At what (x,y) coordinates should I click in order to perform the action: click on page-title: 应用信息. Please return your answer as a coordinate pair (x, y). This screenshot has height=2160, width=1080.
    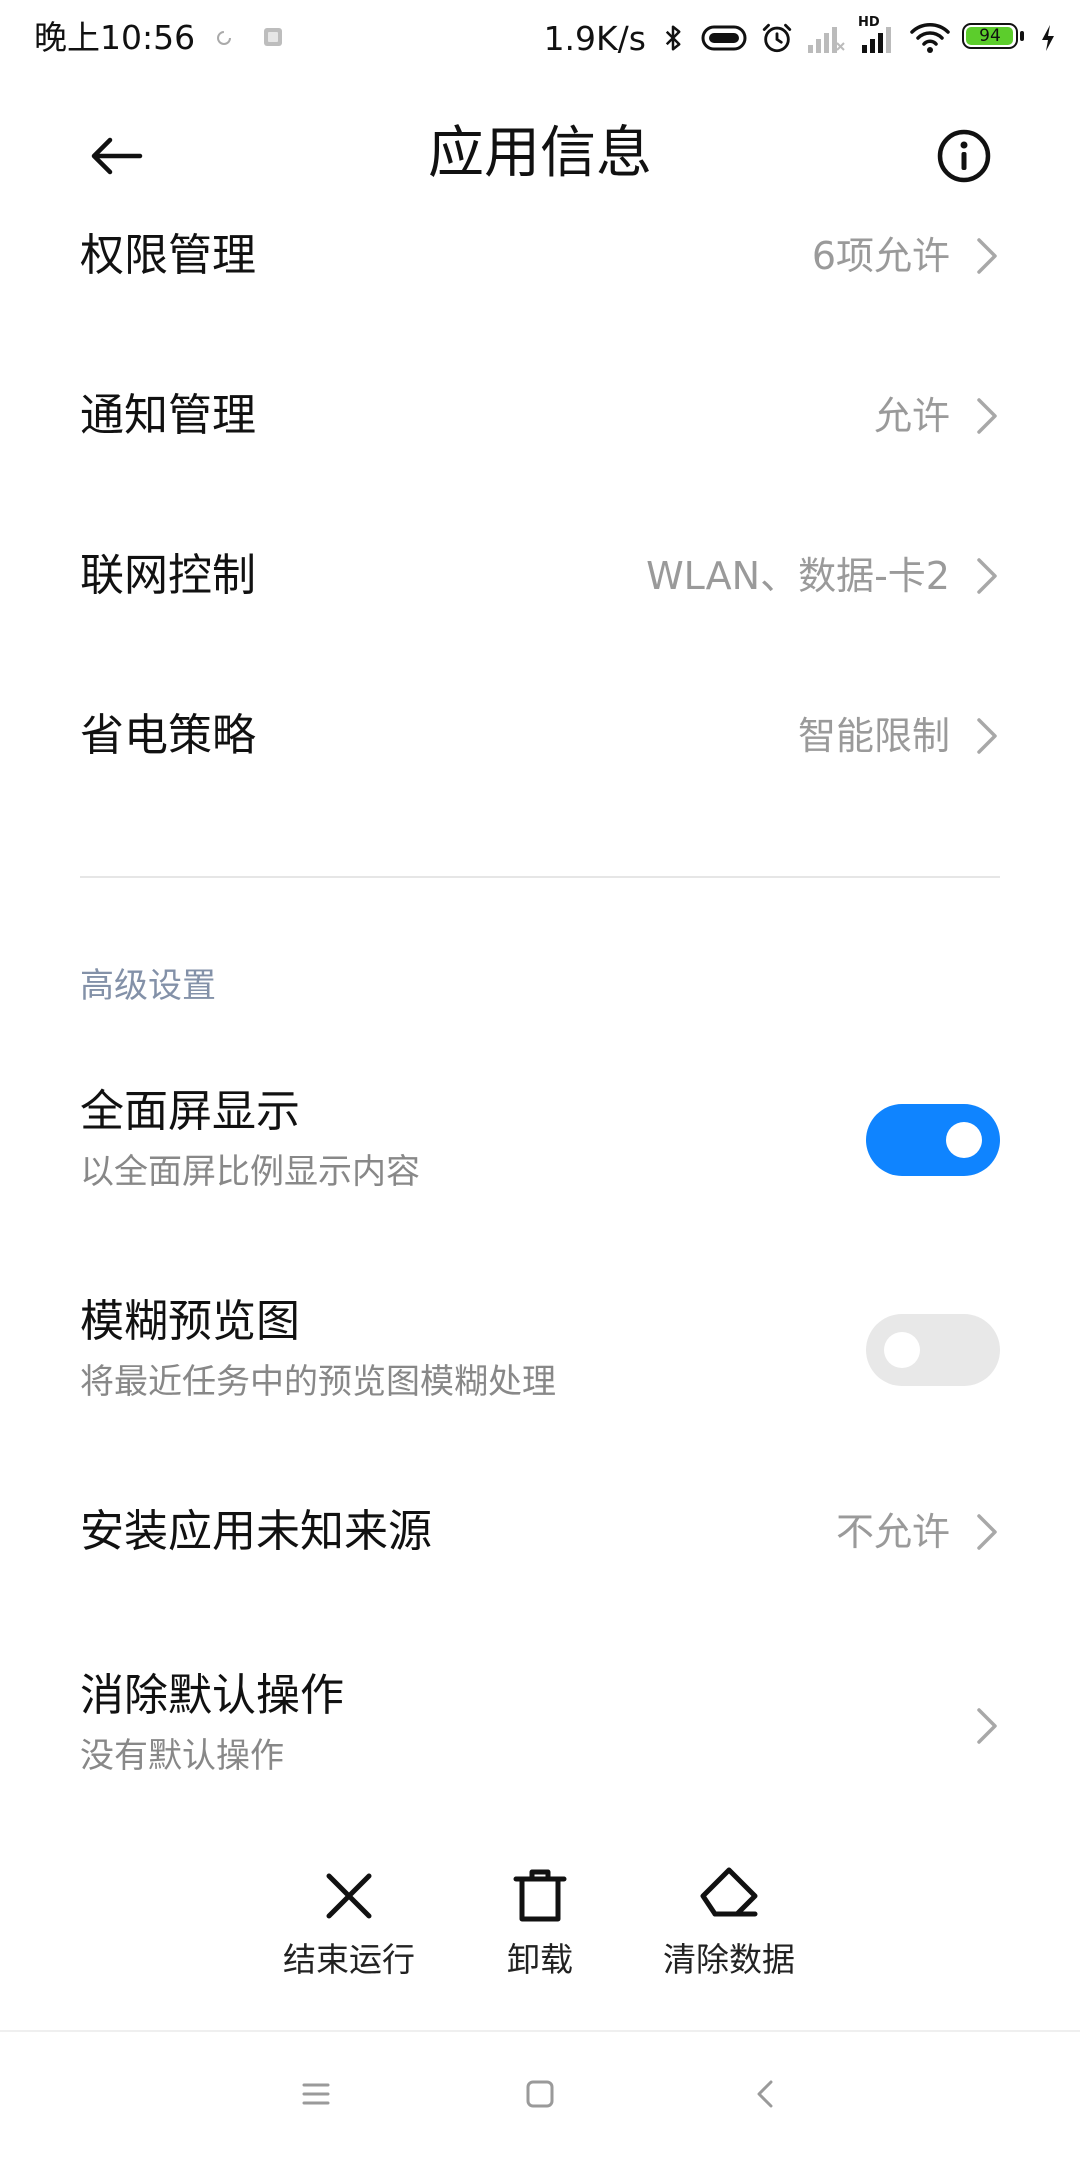
    Looking at the image, I should click on (540, 153).